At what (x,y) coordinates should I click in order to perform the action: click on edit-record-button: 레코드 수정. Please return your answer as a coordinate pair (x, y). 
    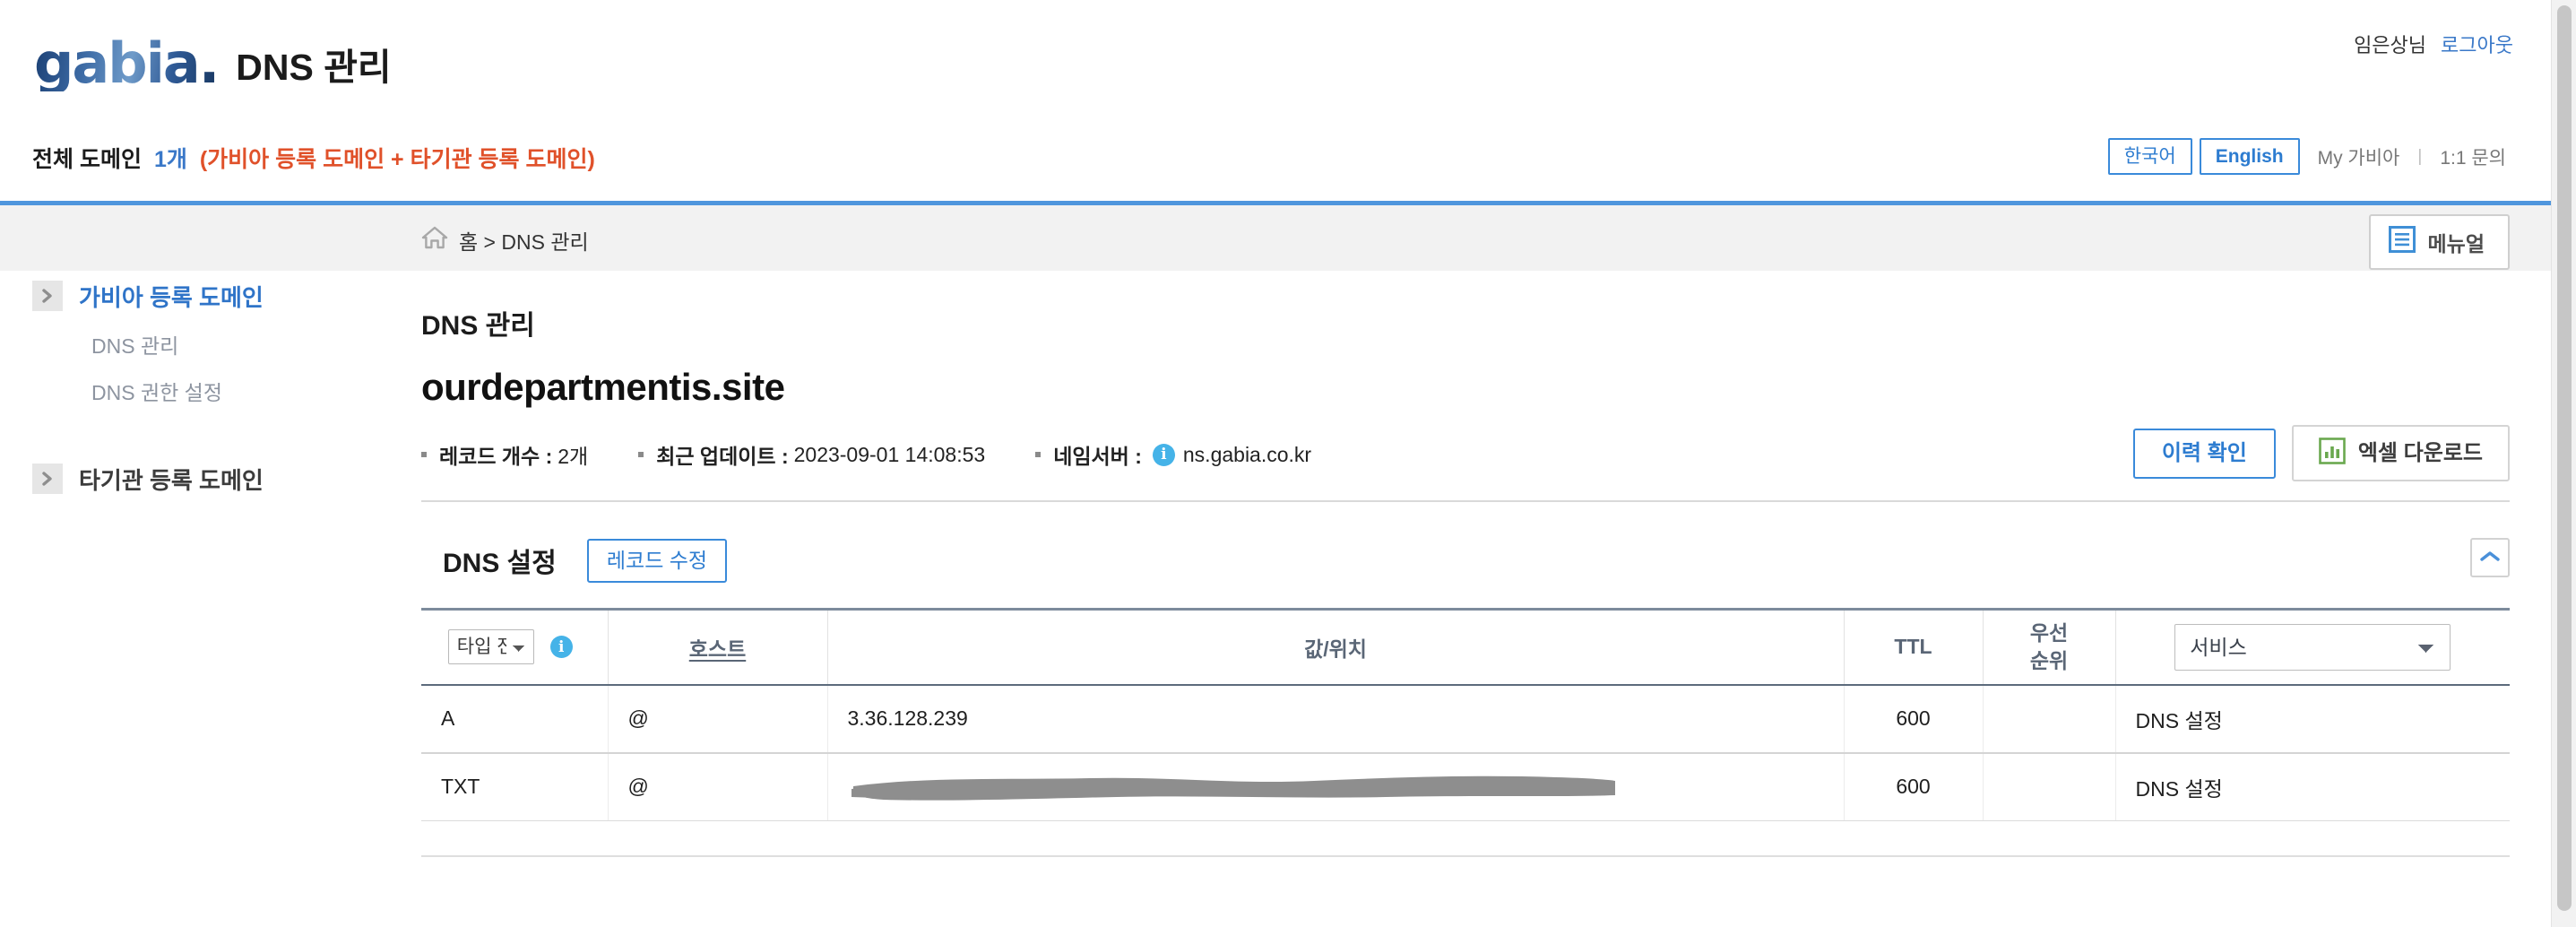
    Looking at the image, I should click on (657, 560).